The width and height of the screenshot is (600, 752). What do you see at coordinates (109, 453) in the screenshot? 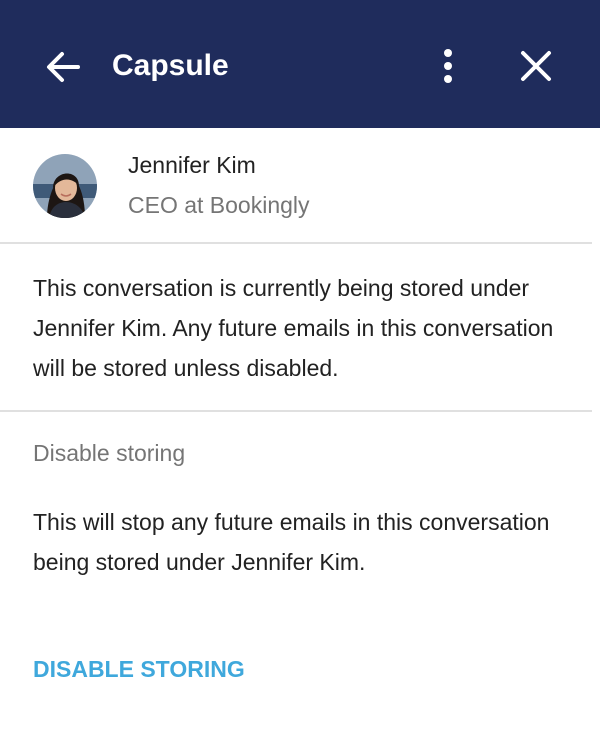
I see `disable-storing-title: Disable storing` at bounding box center [109, 453].